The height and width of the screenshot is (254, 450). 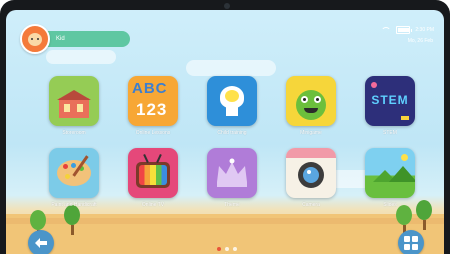 I want to click on app-slides: Slides, so click(x=390, y=178).